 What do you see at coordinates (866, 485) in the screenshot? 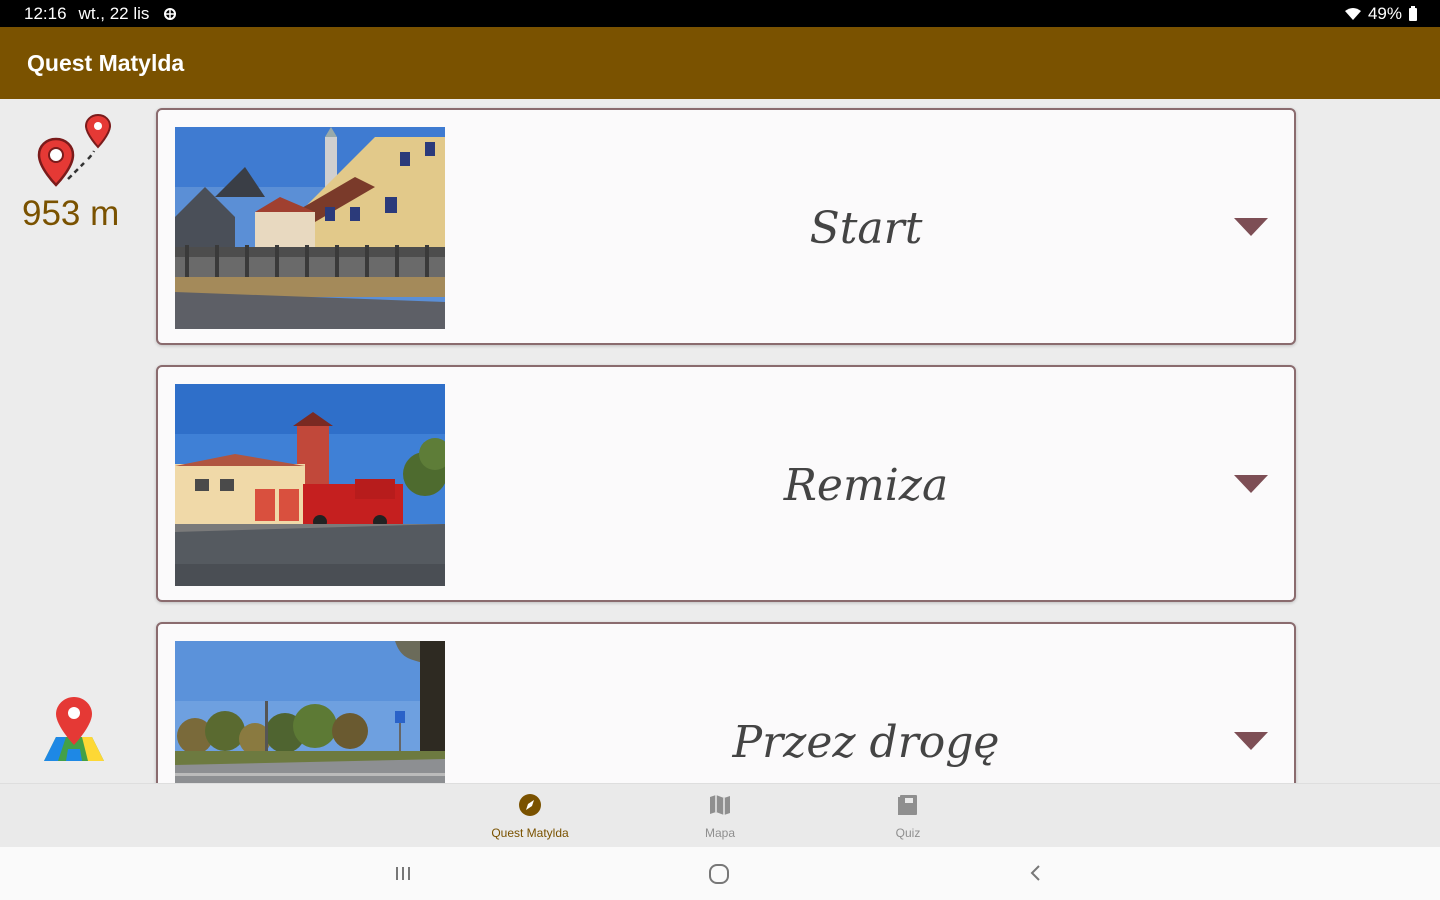
I see `card-title: Remiza` at bounding box center [866, 485].